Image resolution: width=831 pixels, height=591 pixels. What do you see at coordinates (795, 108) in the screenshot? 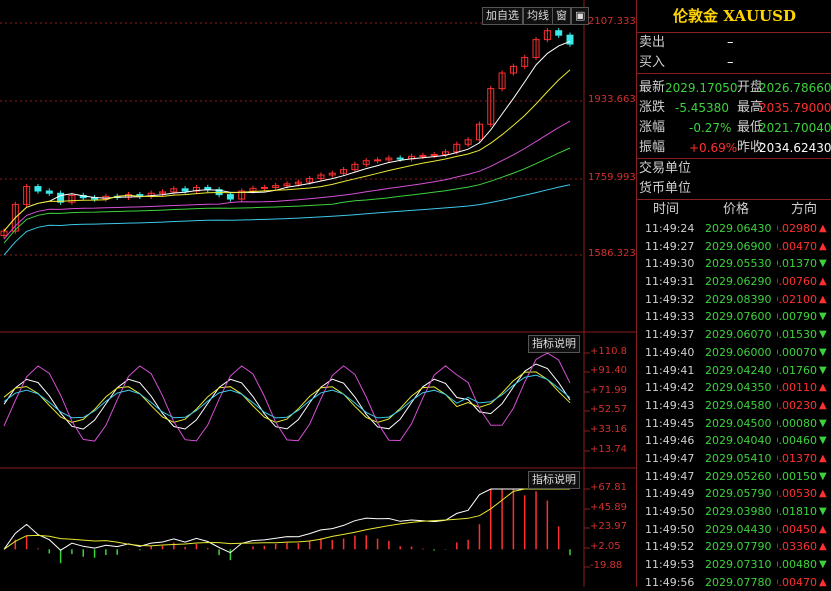
I see `high-value: 2035.79000` at bounding box center [795, 108].